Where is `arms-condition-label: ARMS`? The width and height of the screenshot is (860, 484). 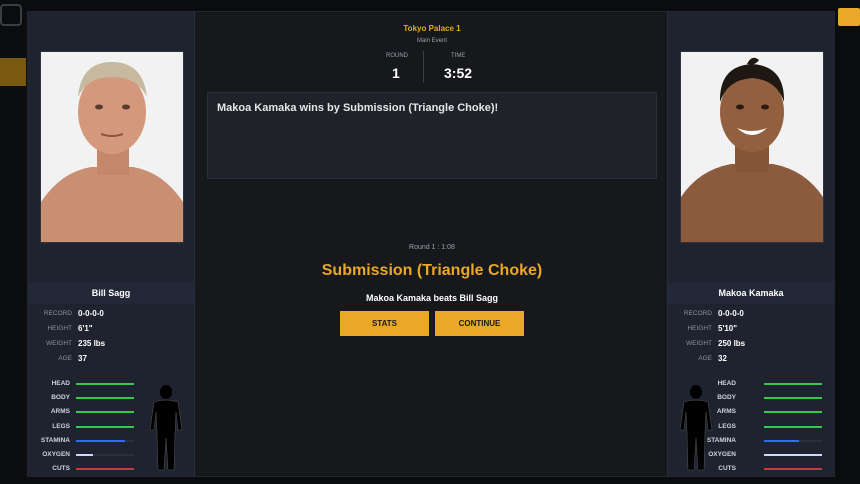 arms-condition-label: ARMS is located at coordinates (60, 412).